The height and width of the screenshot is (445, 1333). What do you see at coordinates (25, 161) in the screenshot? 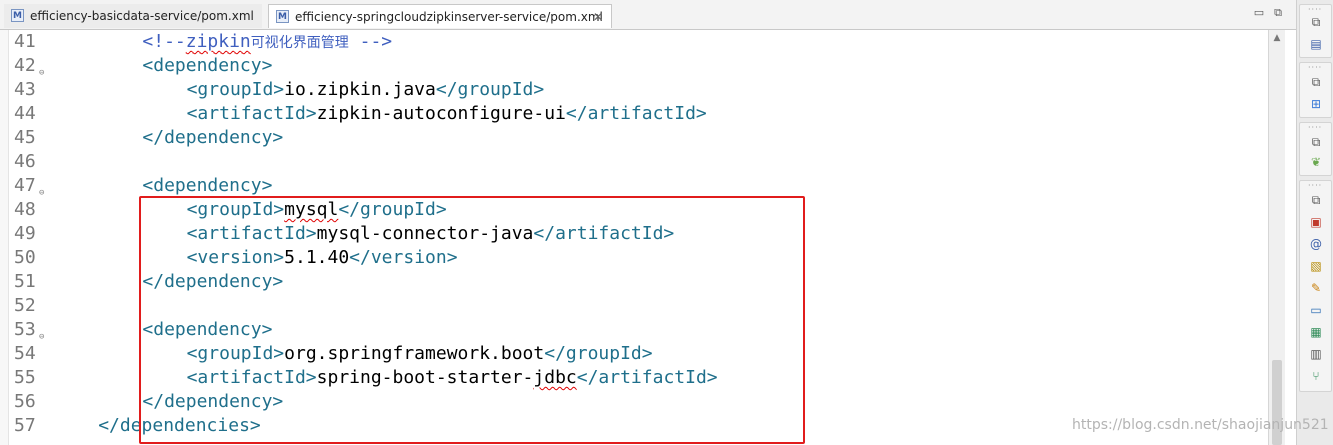
I see `line-number: 46` at bounding box center [25, 161].